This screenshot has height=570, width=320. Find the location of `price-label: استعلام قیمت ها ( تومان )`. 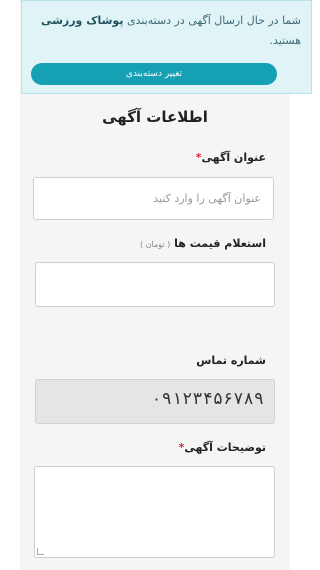

price-label: استعلام قیمت ها ( تومان ) is located at coordinates (203, 243).